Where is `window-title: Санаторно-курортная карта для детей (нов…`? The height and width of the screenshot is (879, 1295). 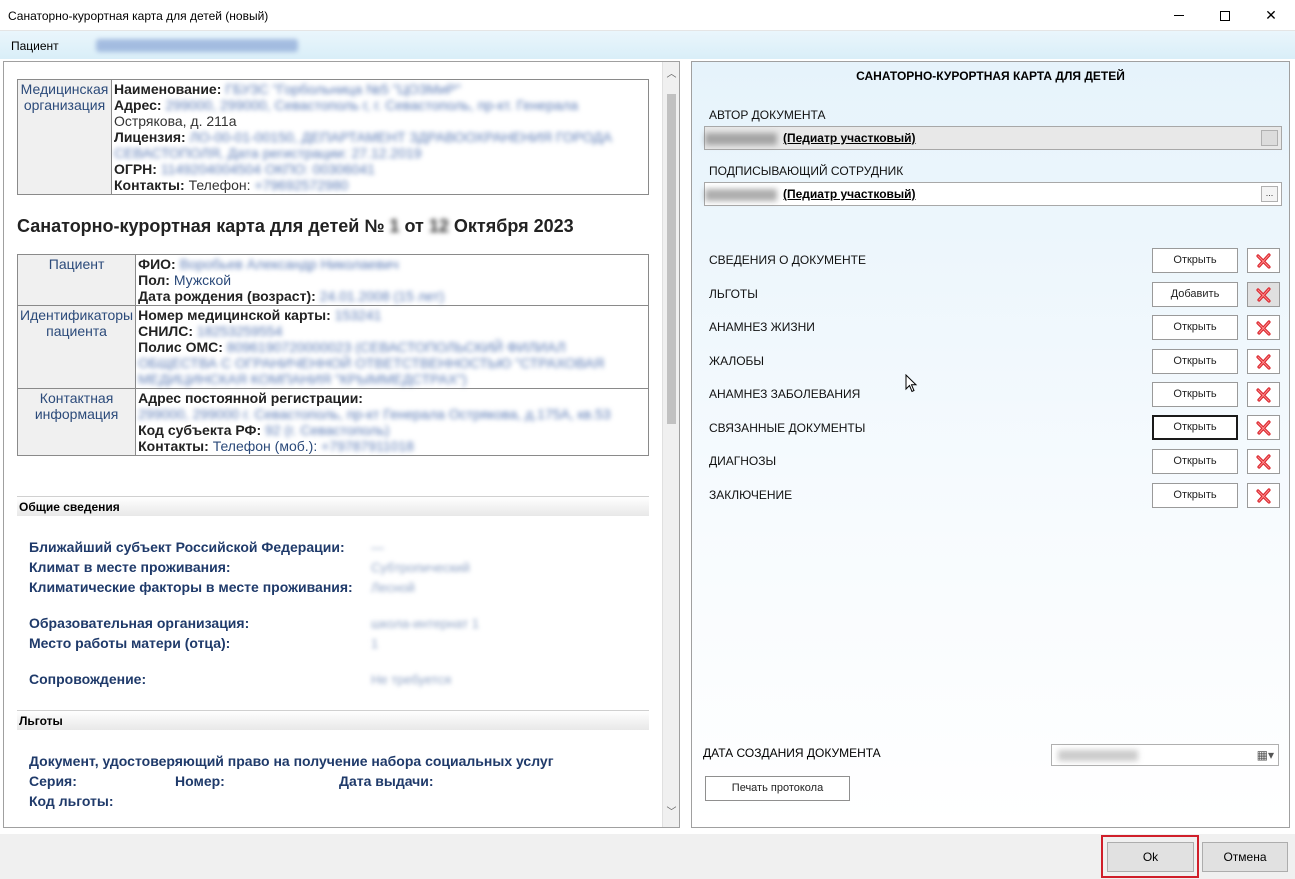 window-title: Санаторно-курортная карта для детей (нов… is located at coordinates (138, 16).